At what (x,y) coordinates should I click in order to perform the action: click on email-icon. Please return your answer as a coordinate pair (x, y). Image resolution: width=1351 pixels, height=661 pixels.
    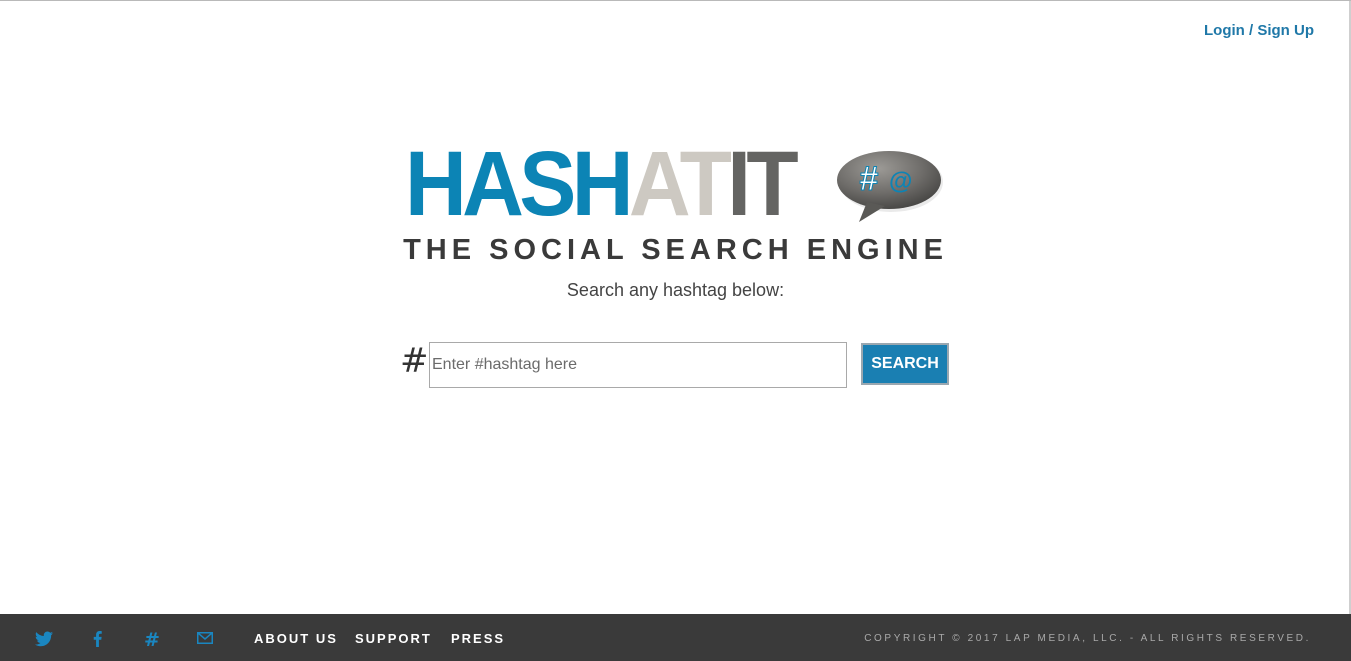
    Looking at the image, I should click on (205, 640).